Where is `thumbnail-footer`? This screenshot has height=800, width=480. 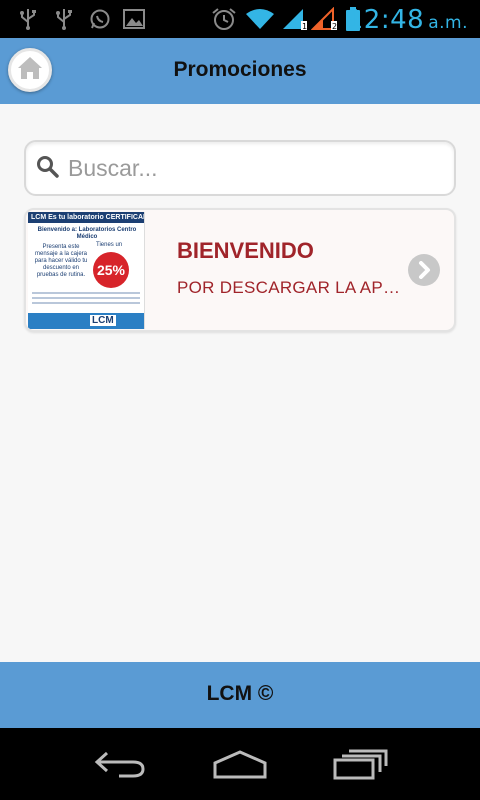
thumbnail-footer is located at coordinates (86, 321).